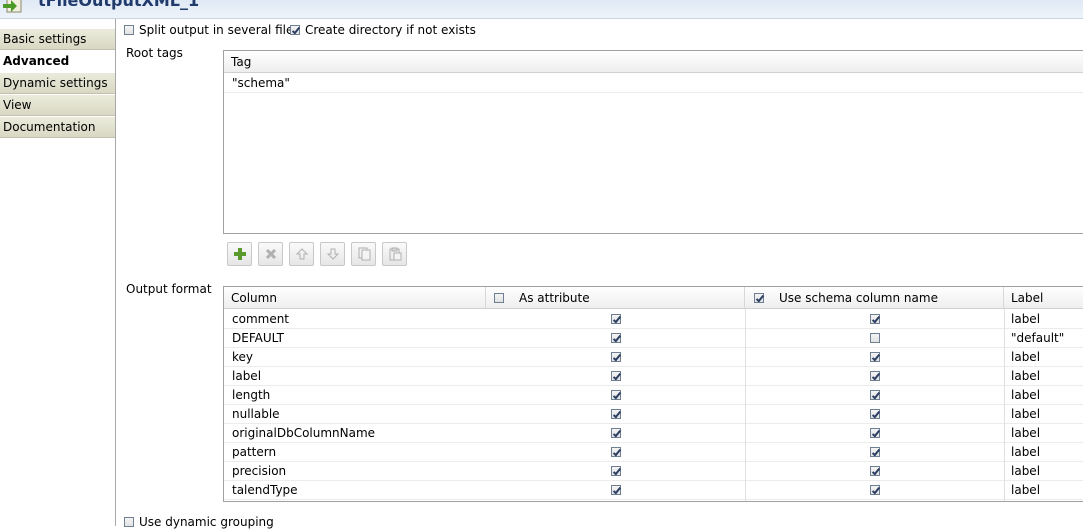 The height and width of the screenshot is (529, 1083). I want to click on split-output-label: Split output in several files, so click(219, 30).